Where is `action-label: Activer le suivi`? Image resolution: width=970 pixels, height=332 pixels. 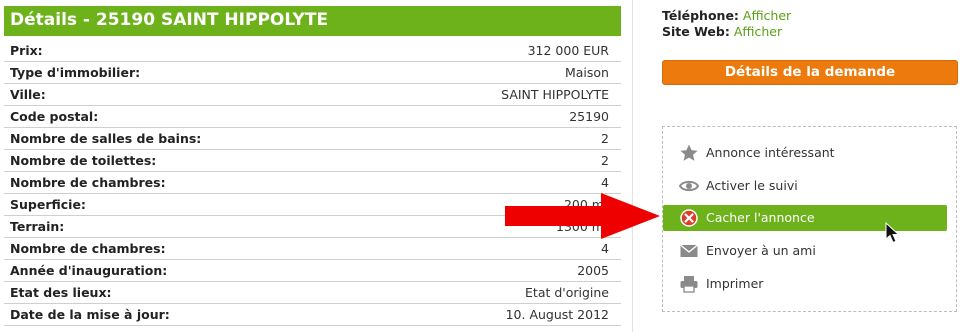 action-label: Activer le suivi is located at coordinates (752, 185).